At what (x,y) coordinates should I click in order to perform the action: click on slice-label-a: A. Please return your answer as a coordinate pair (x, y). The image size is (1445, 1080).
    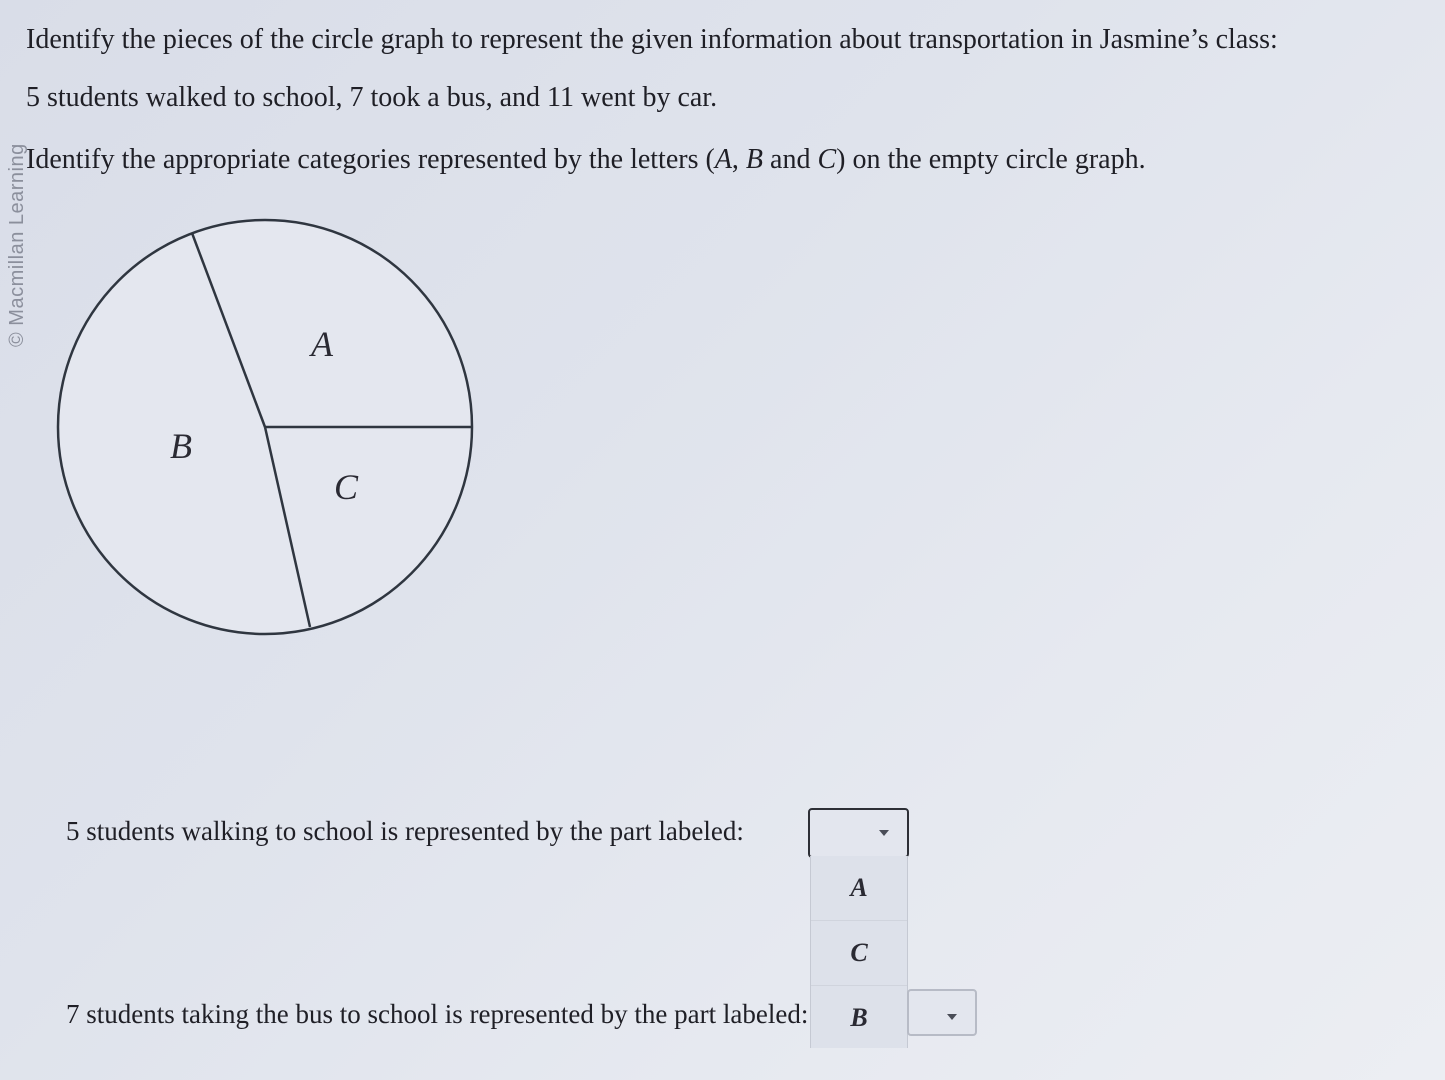
    Looking at the image, I should click on (321, 344).